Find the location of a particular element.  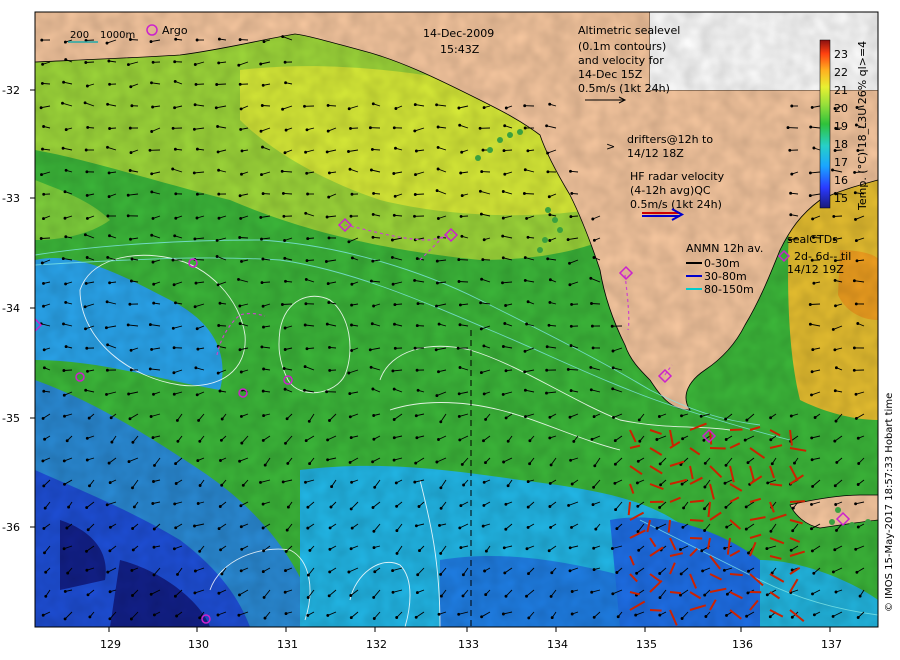

x-tick-label: 132 is located at coordinates (376, 644).